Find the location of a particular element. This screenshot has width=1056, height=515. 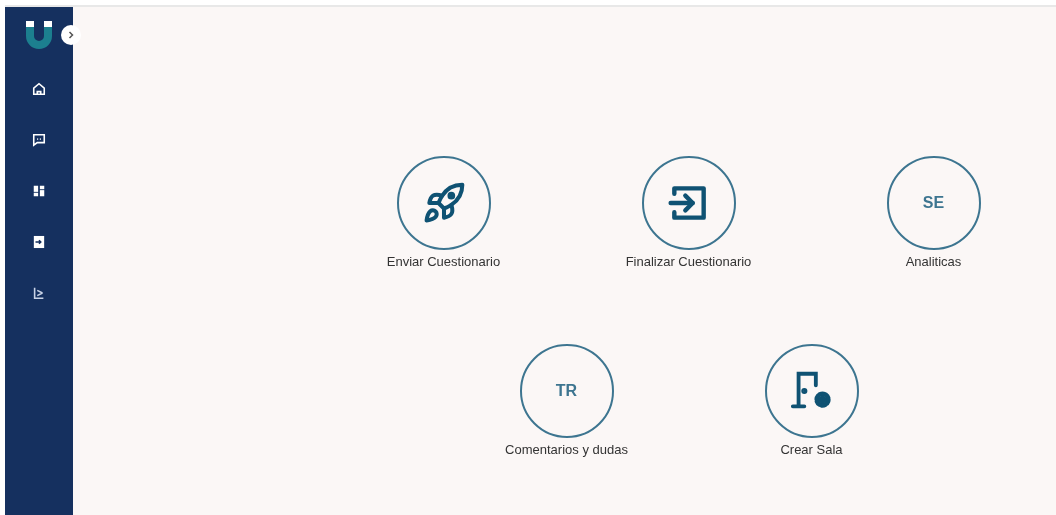

chevron-right-icon is located at coordinates (71, 35).